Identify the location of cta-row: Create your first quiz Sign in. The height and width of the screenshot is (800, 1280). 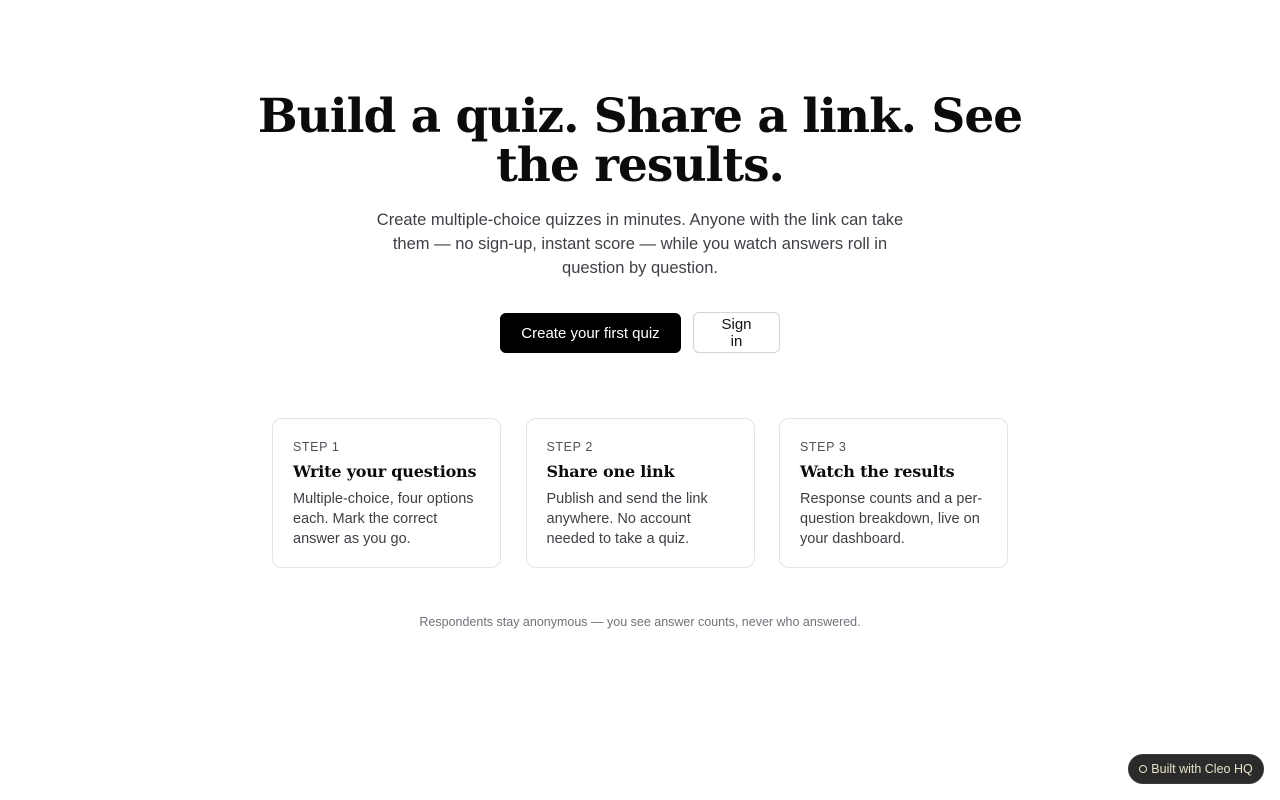
(640, 332).